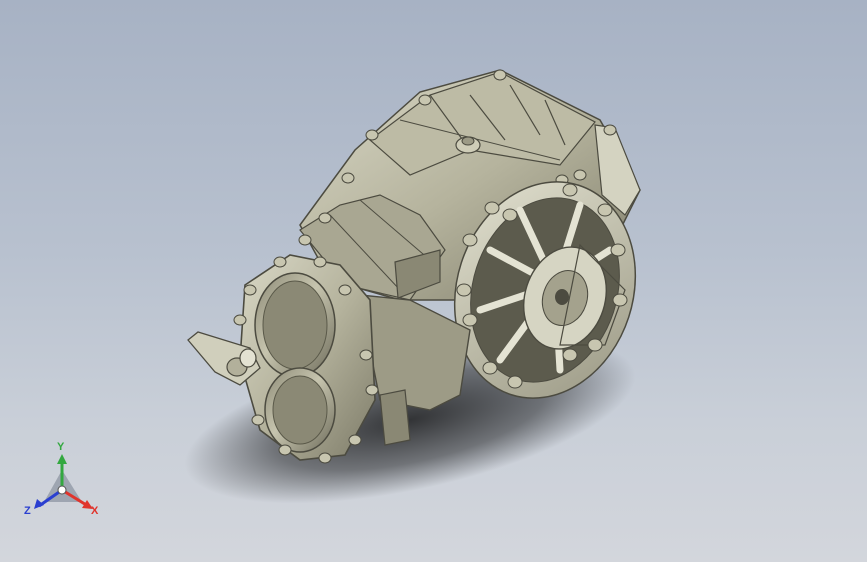 The height and width of the screenshot is (562, 867). Describe the element at coordinates (307, 357) in the screenshot. I see `rear-cover` at that location.